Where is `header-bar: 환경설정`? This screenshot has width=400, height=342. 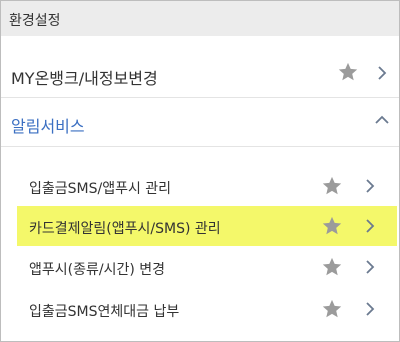
header-bar: 환경설정 is located at coordinates (200, 18).